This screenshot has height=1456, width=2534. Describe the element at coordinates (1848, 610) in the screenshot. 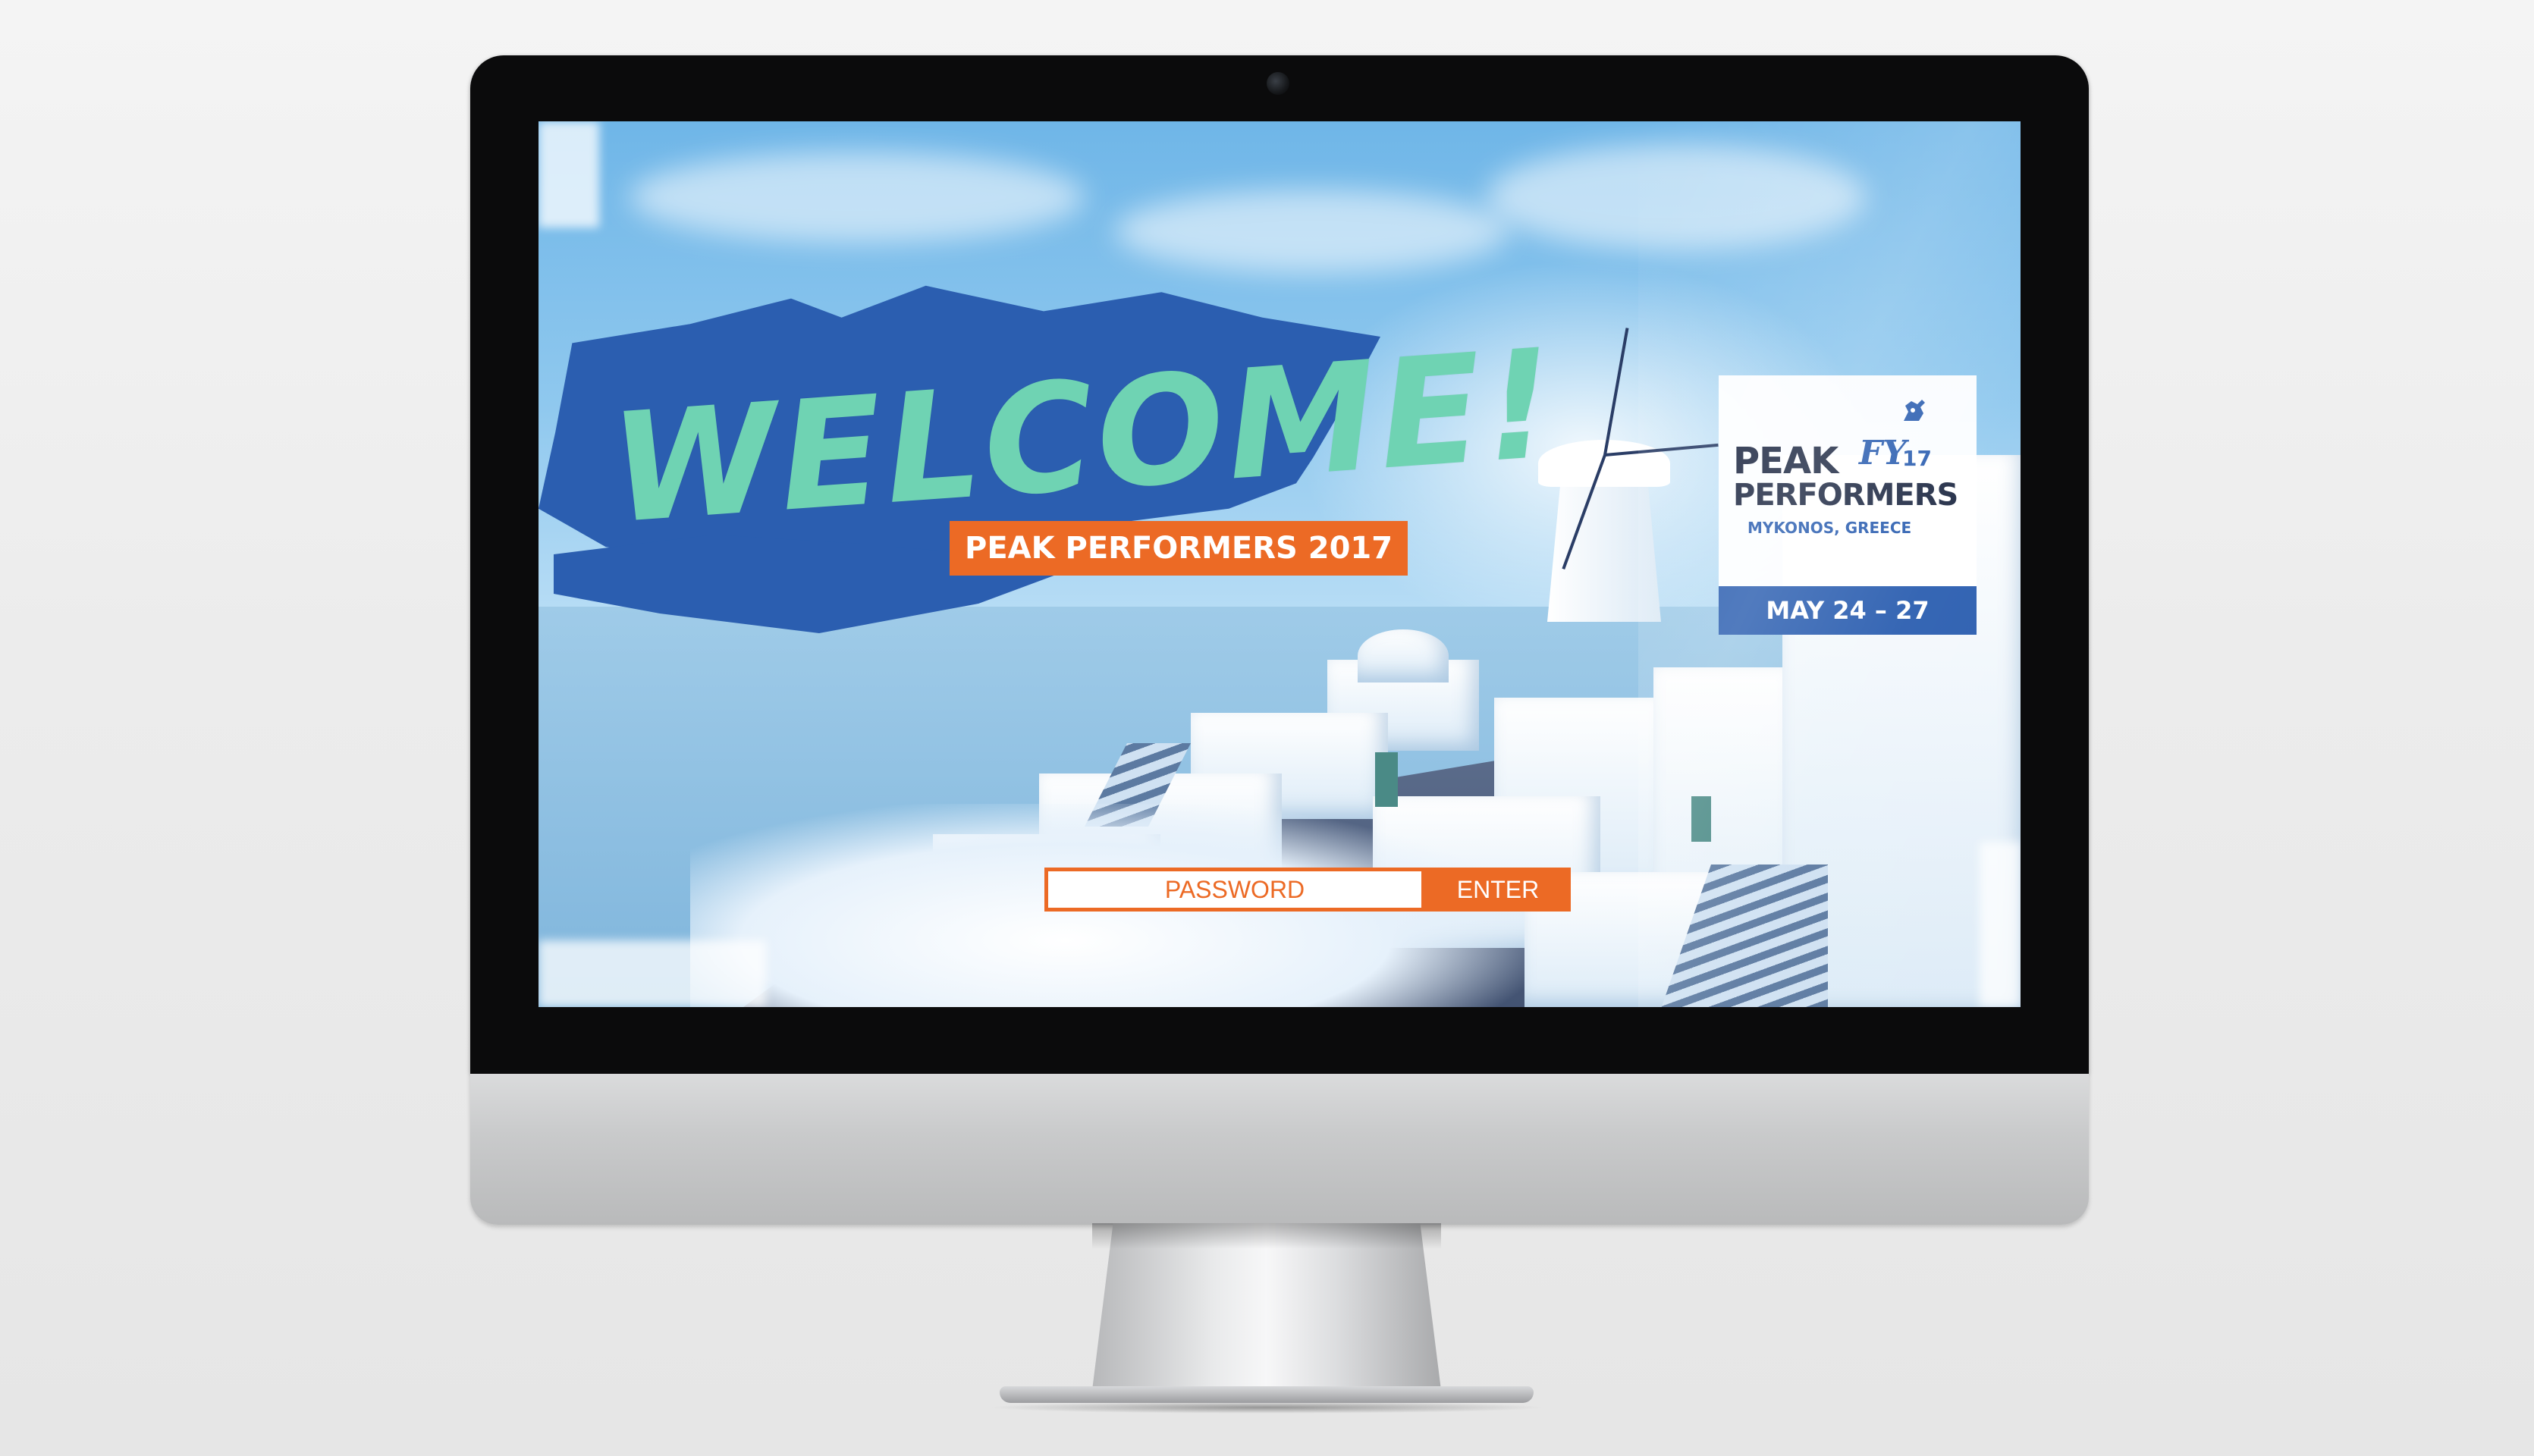

I see `event-dates: MAY 24 – 27` at that location.